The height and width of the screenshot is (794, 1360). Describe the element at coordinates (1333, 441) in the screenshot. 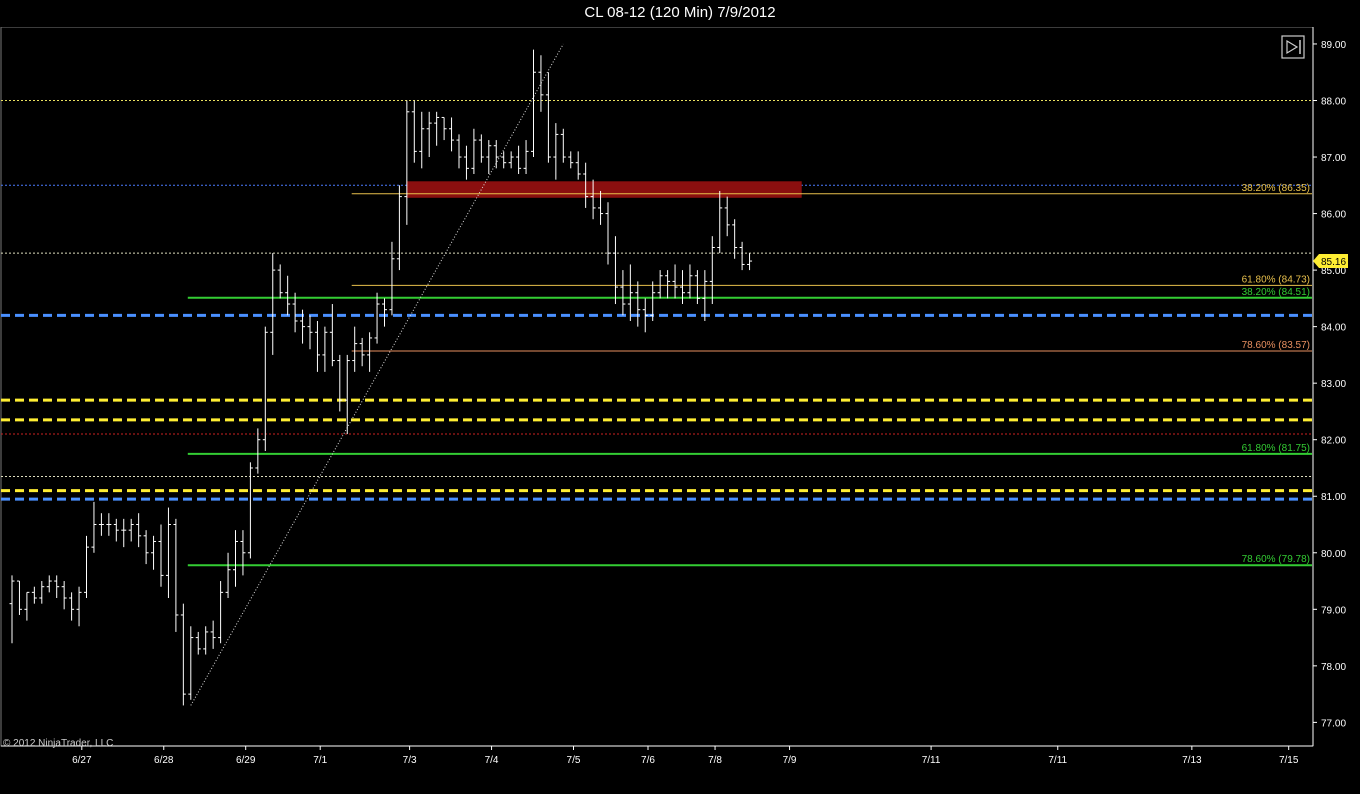

I see `y-tick-label: 82.00` at that location.